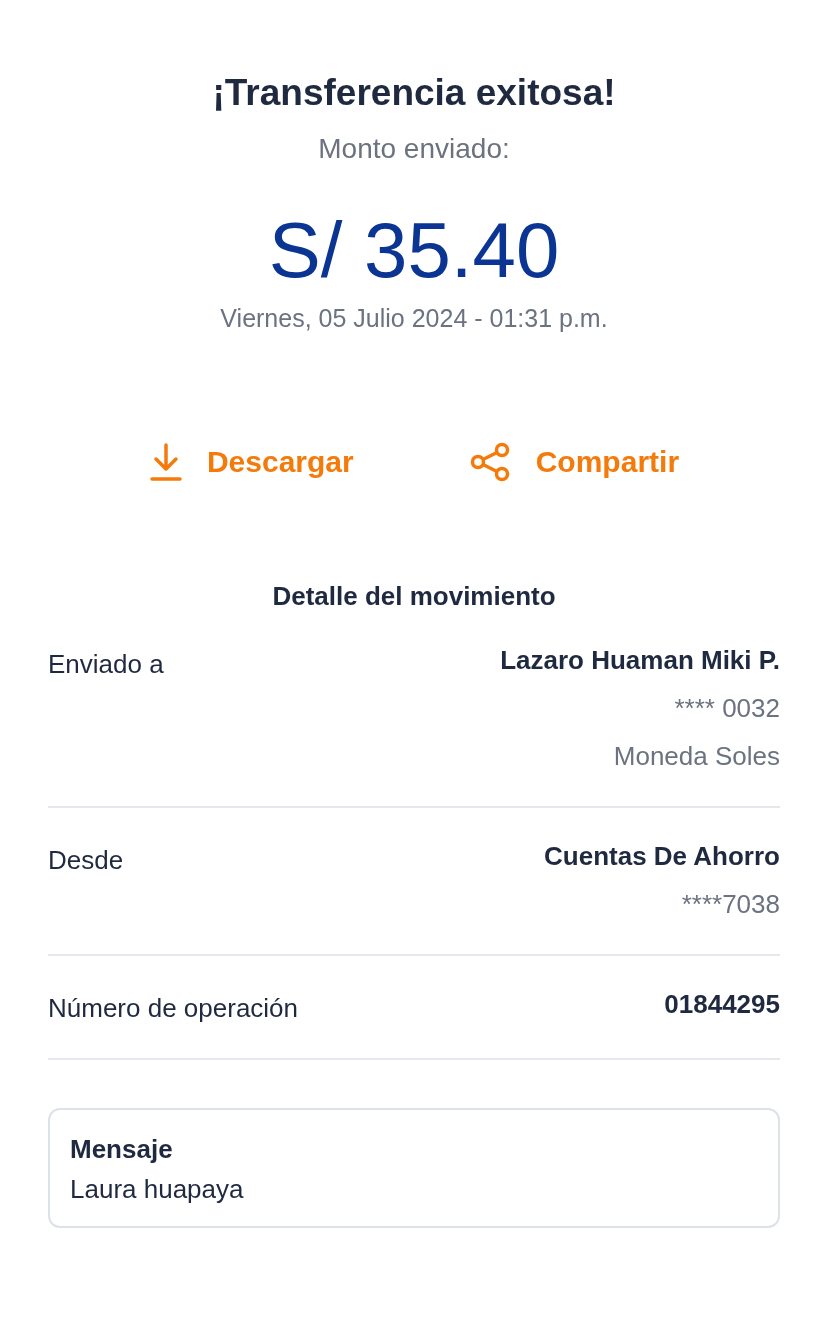 This screenshot has width=829, height=1331. What do you see at coordinates (727, 708) in the screenshot?
I see `detail-value: **** 0032` at bounding box center [727, 708].